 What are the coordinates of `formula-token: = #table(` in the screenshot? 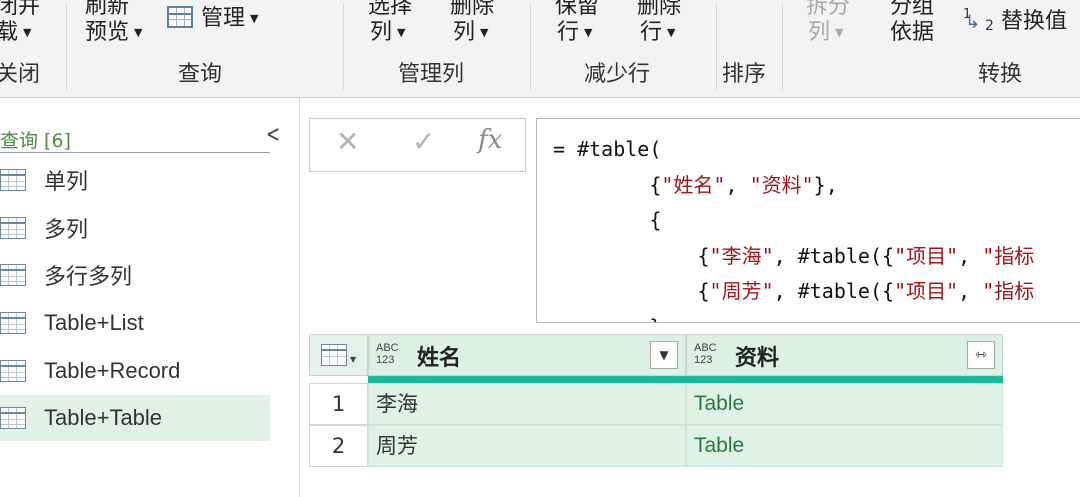 It's located at (607, 149).